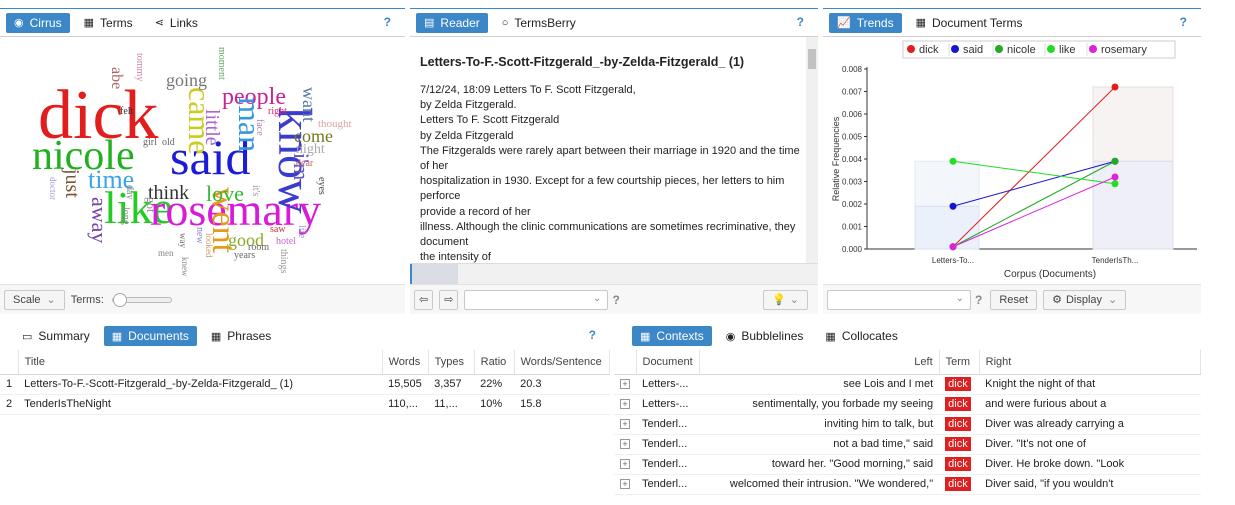  I want to click on cloud-word: moment, so click(221, 63).